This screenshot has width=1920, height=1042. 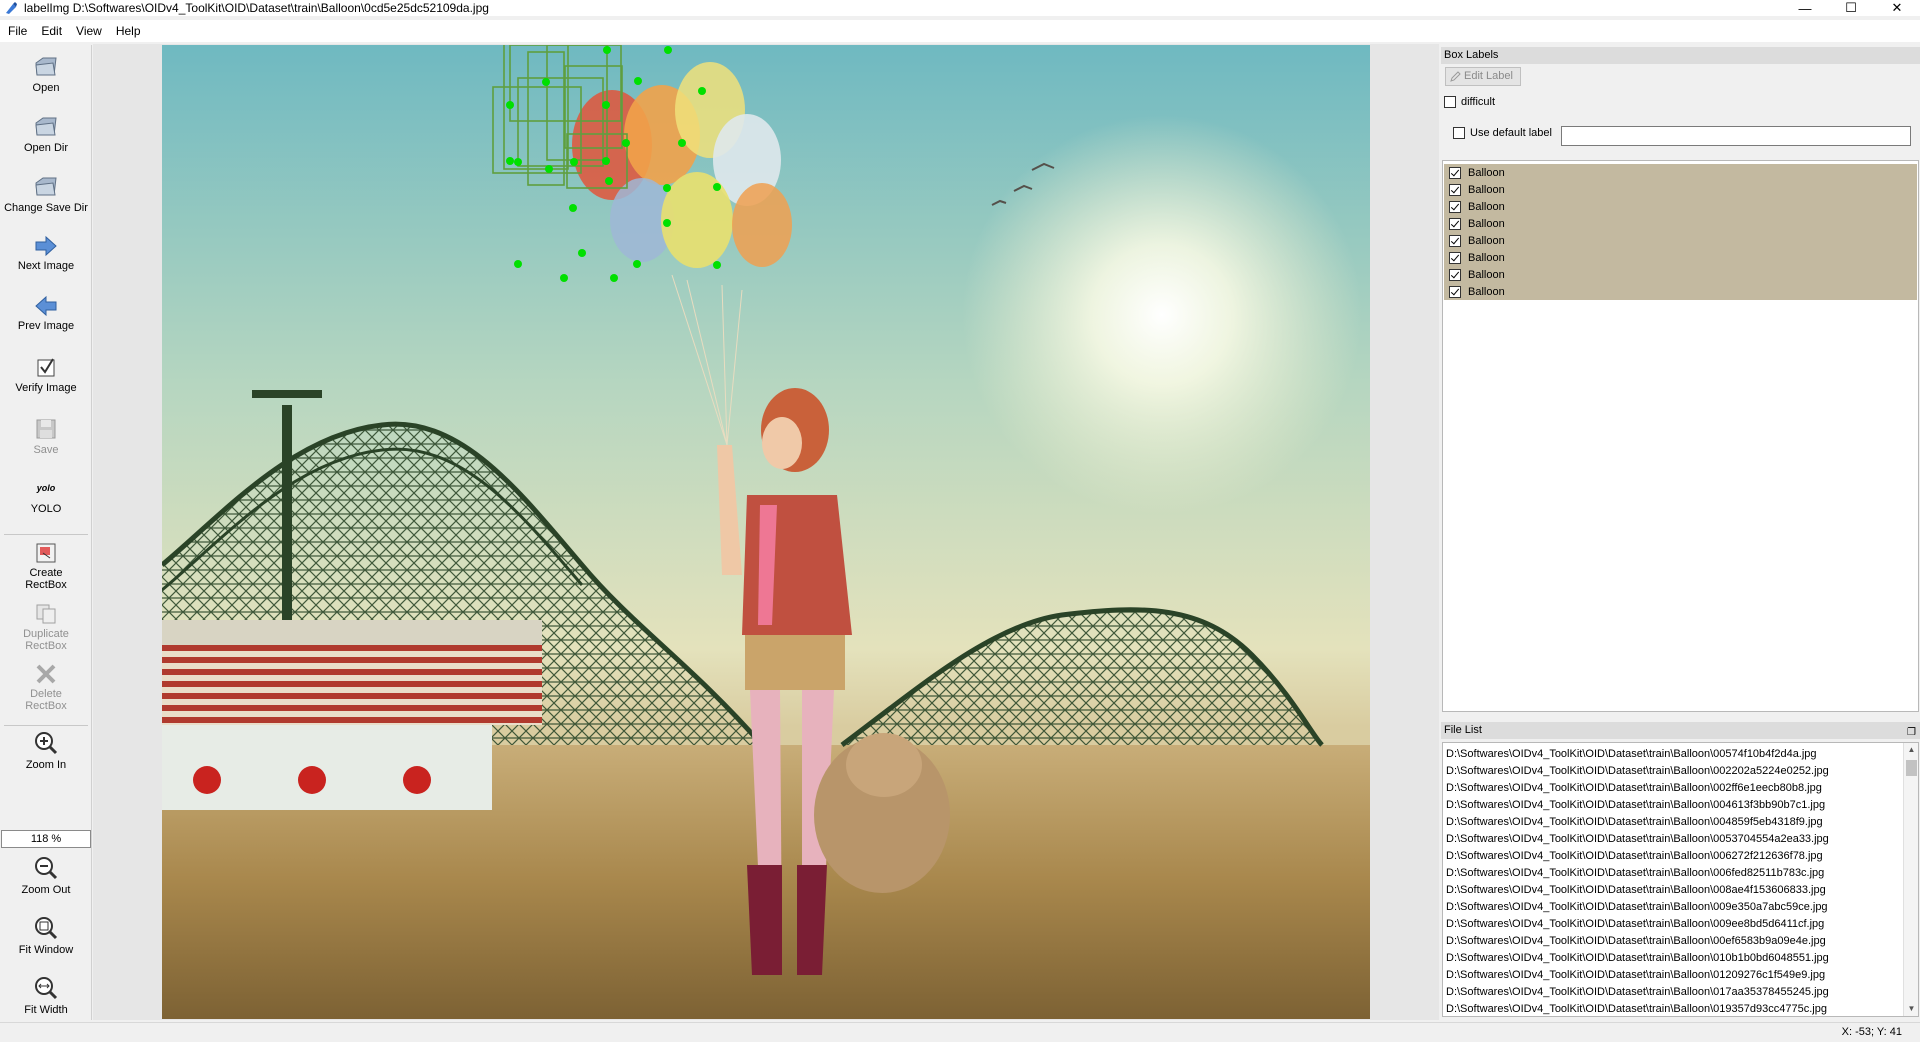 I want to click on verify-image-button: Verify Image, so click(x=46, y=375).